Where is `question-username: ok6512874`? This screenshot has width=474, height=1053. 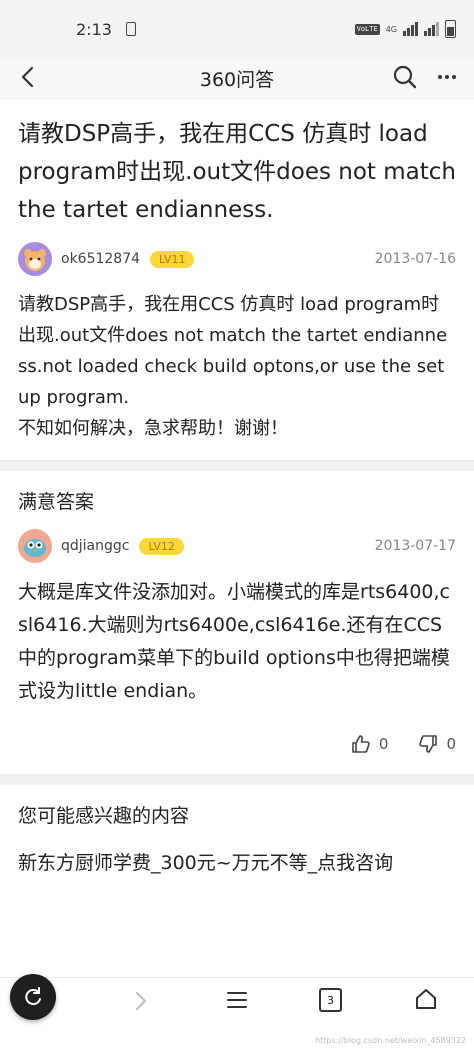 question-username: ok6512874 is located at coordinates (100, 259).